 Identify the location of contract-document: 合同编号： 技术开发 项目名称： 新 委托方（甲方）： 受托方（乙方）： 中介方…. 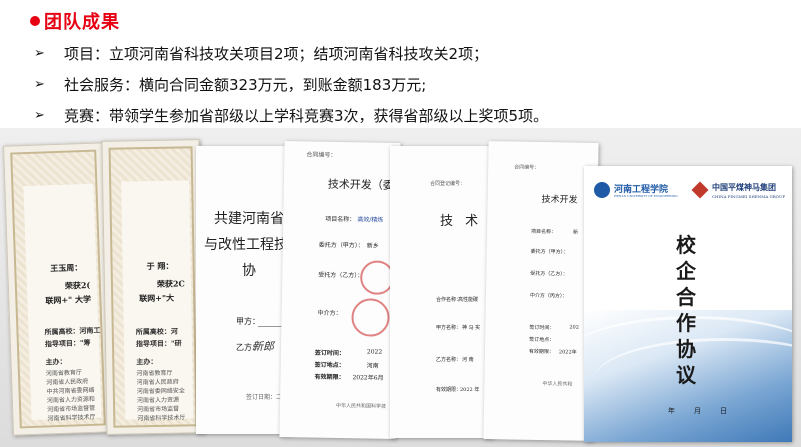
(541, 291).